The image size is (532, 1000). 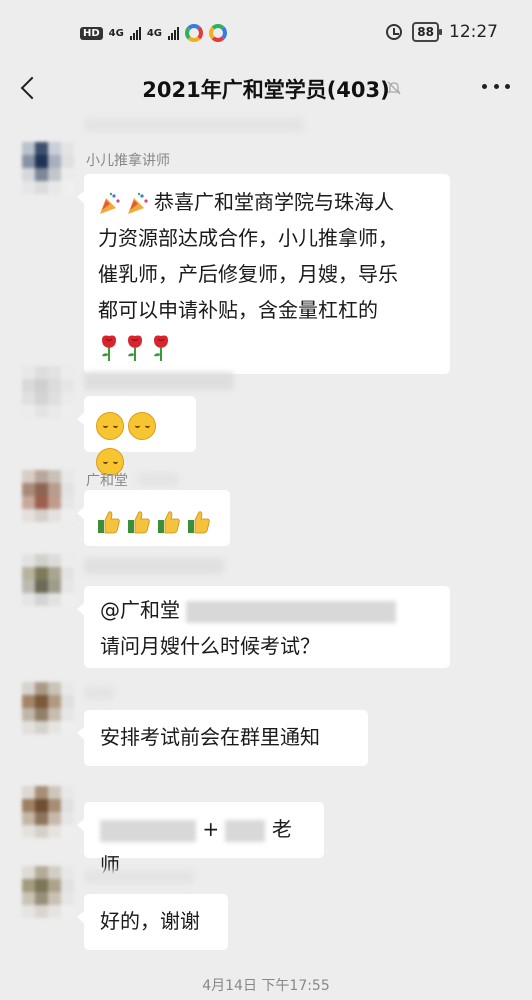 What do you see at coordinates (210, 646) in the screenshot?
I see `message-text: 请问月嫂什么时候考试？` at bounding box center [210, 646].